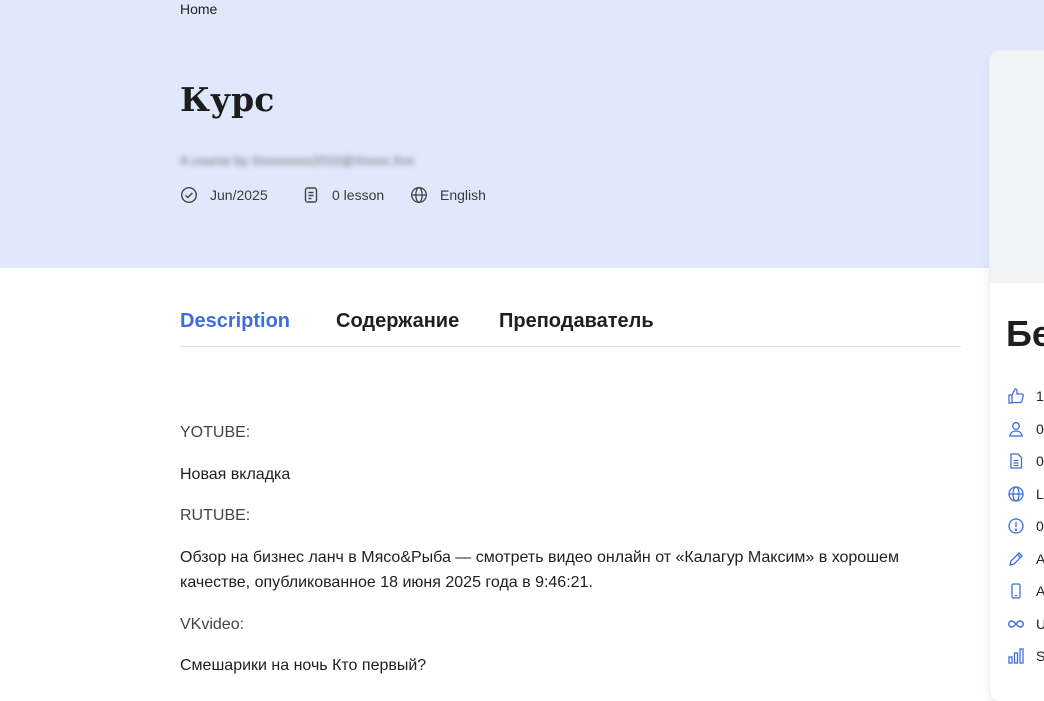 The height and width of the screenshot is (701, 1044). Describe the element at coordinates (1025, 526) in the screenshot. I see `sidebar-row-quizzes: 0` at that location.